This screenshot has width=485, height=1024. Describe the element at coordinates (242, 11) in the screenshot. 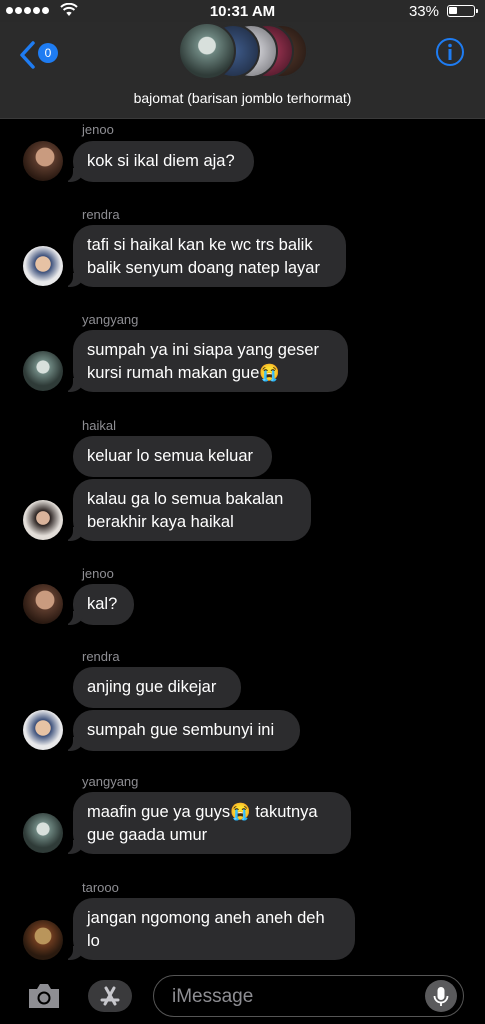

I see `status-bar: 10:31 AM 33%` at that location.